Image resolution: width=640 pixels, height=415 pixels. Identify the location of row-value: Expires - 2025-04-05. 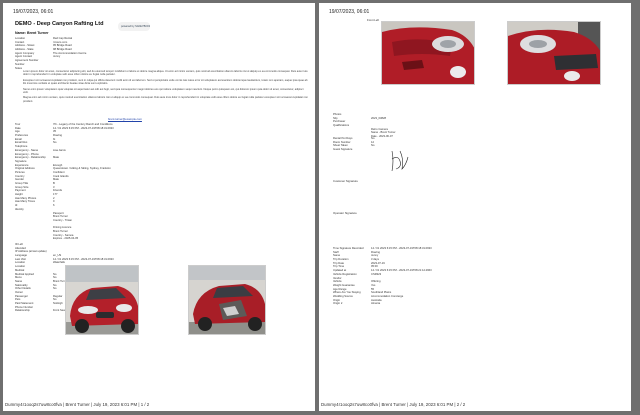
(66, 239).